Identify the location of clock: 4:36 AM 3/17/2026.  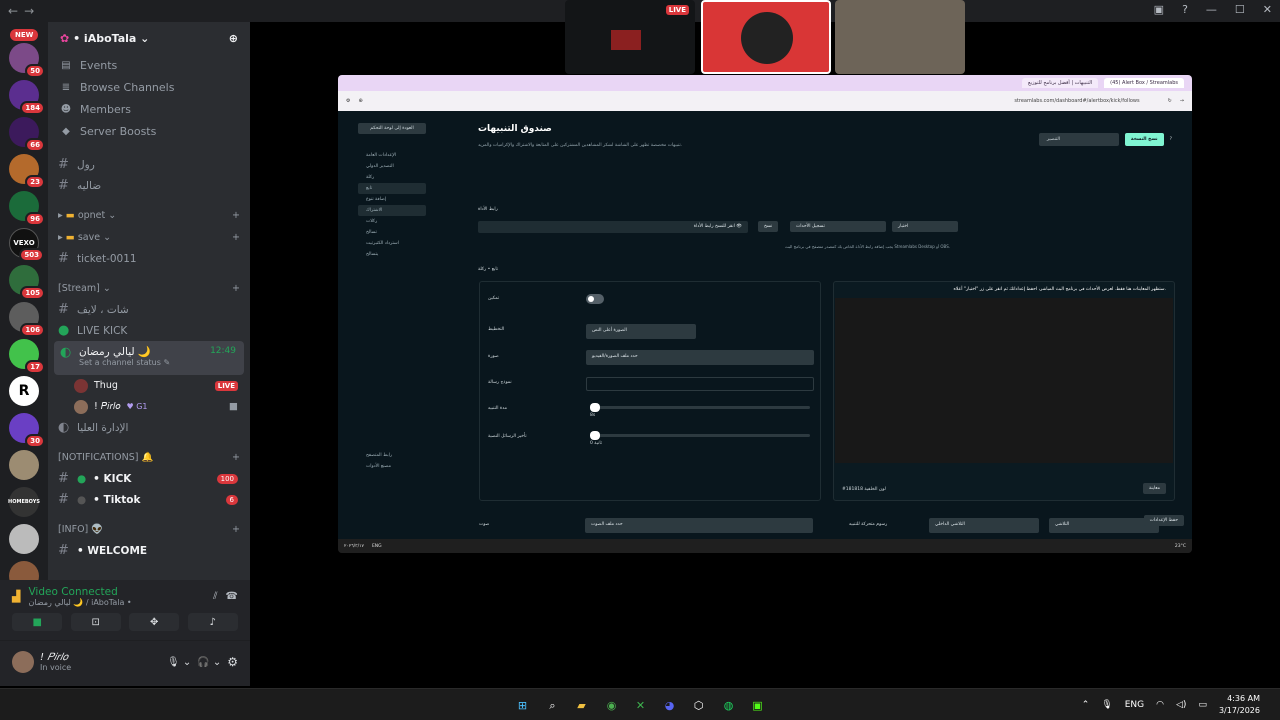
(1239, 705).